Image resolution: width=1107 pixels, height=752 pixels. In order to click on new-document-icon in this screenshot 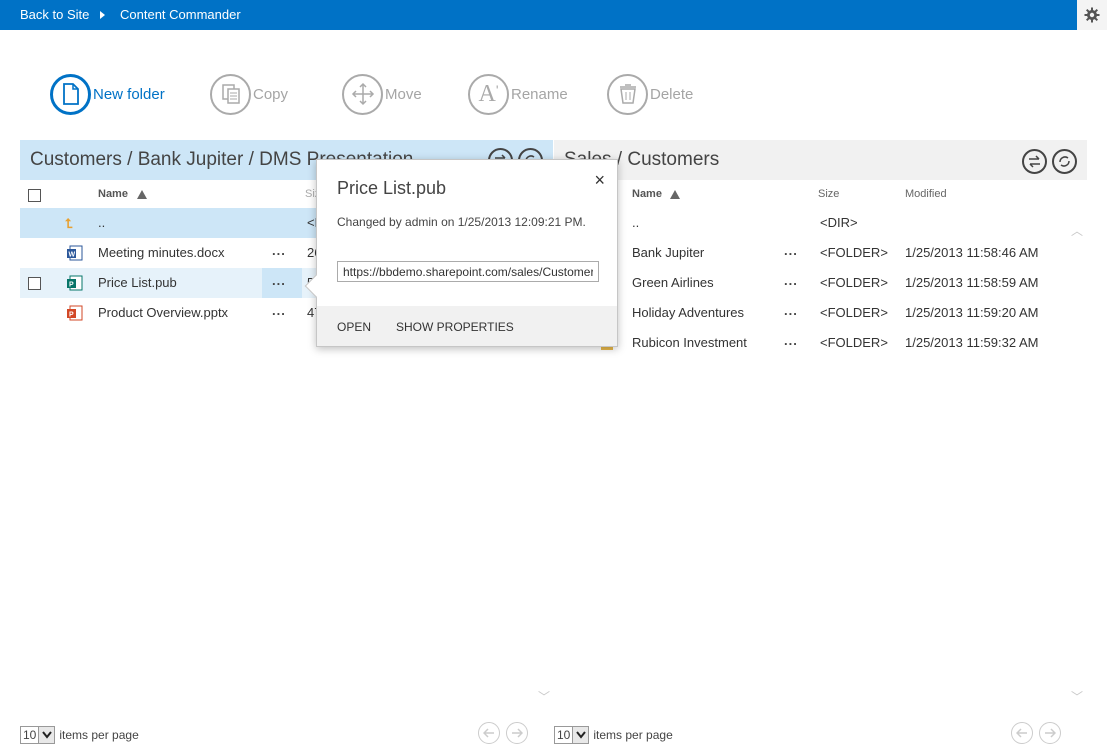, I will do `click(70, 94)`.